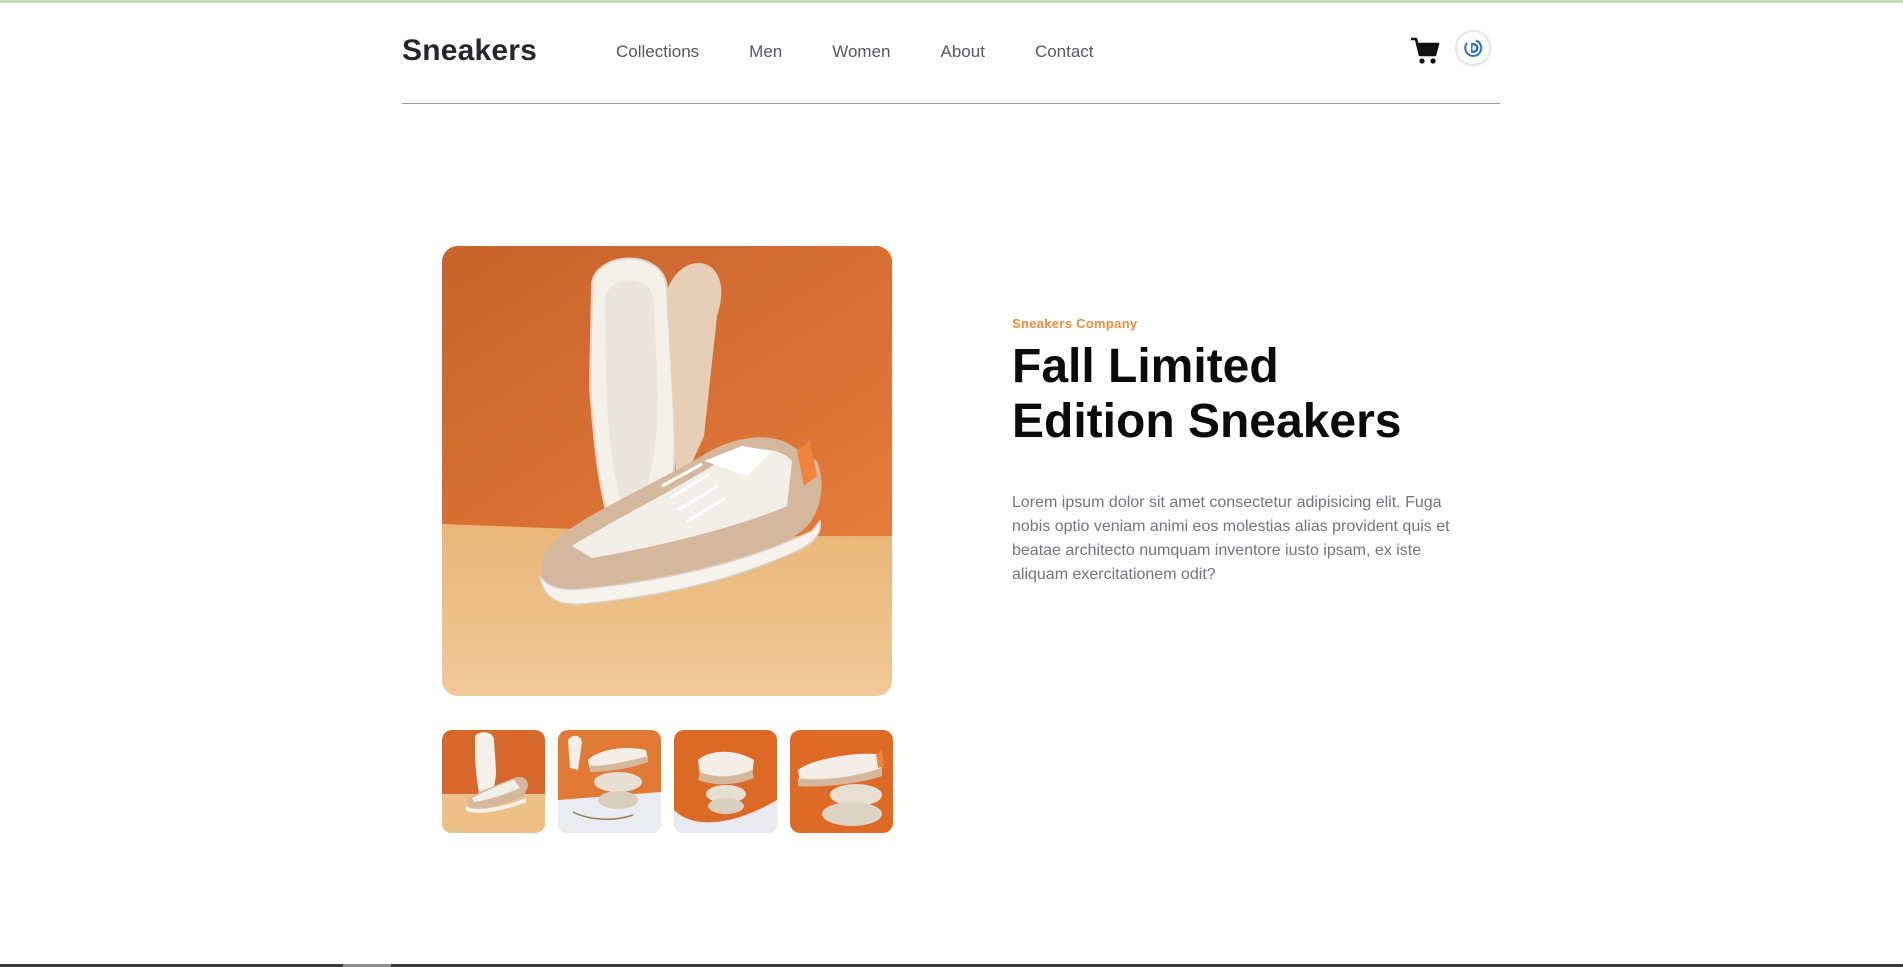 This screenshot has width=1903, height=967. Describe the element at coordinates (765, 52) in the screenshot. I see `nav-item-men: Men` at that location.